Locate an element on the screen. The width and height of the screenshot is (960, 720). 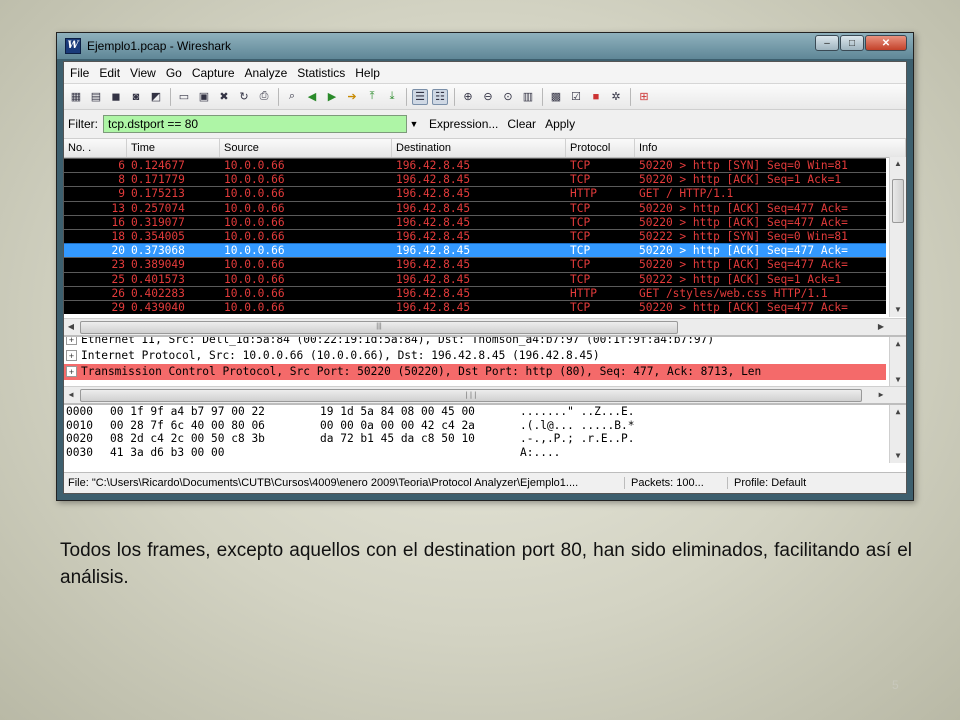
title-bar: W Ejemplo1.pcap - Wireshark – □ ✕ is located at coordinates (485, 46).